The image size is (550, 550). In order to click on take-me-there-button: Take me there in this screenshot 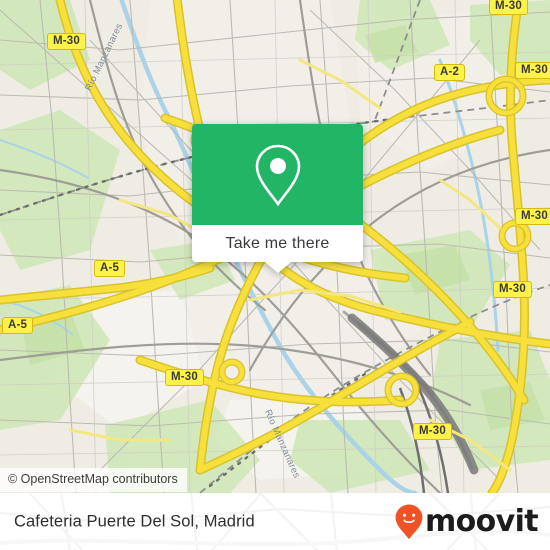, I will do `click(277, 243)`.